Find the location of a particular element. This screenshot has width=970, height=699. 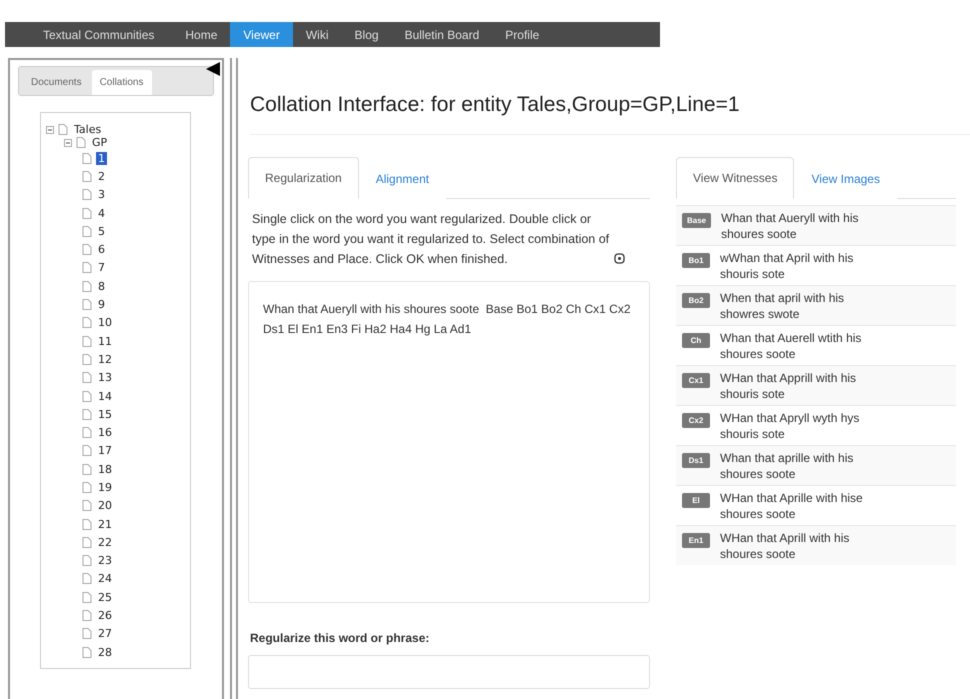

witness-text: Whan that Auerell wtith his shoures soote is located at coordinates (791, 346).